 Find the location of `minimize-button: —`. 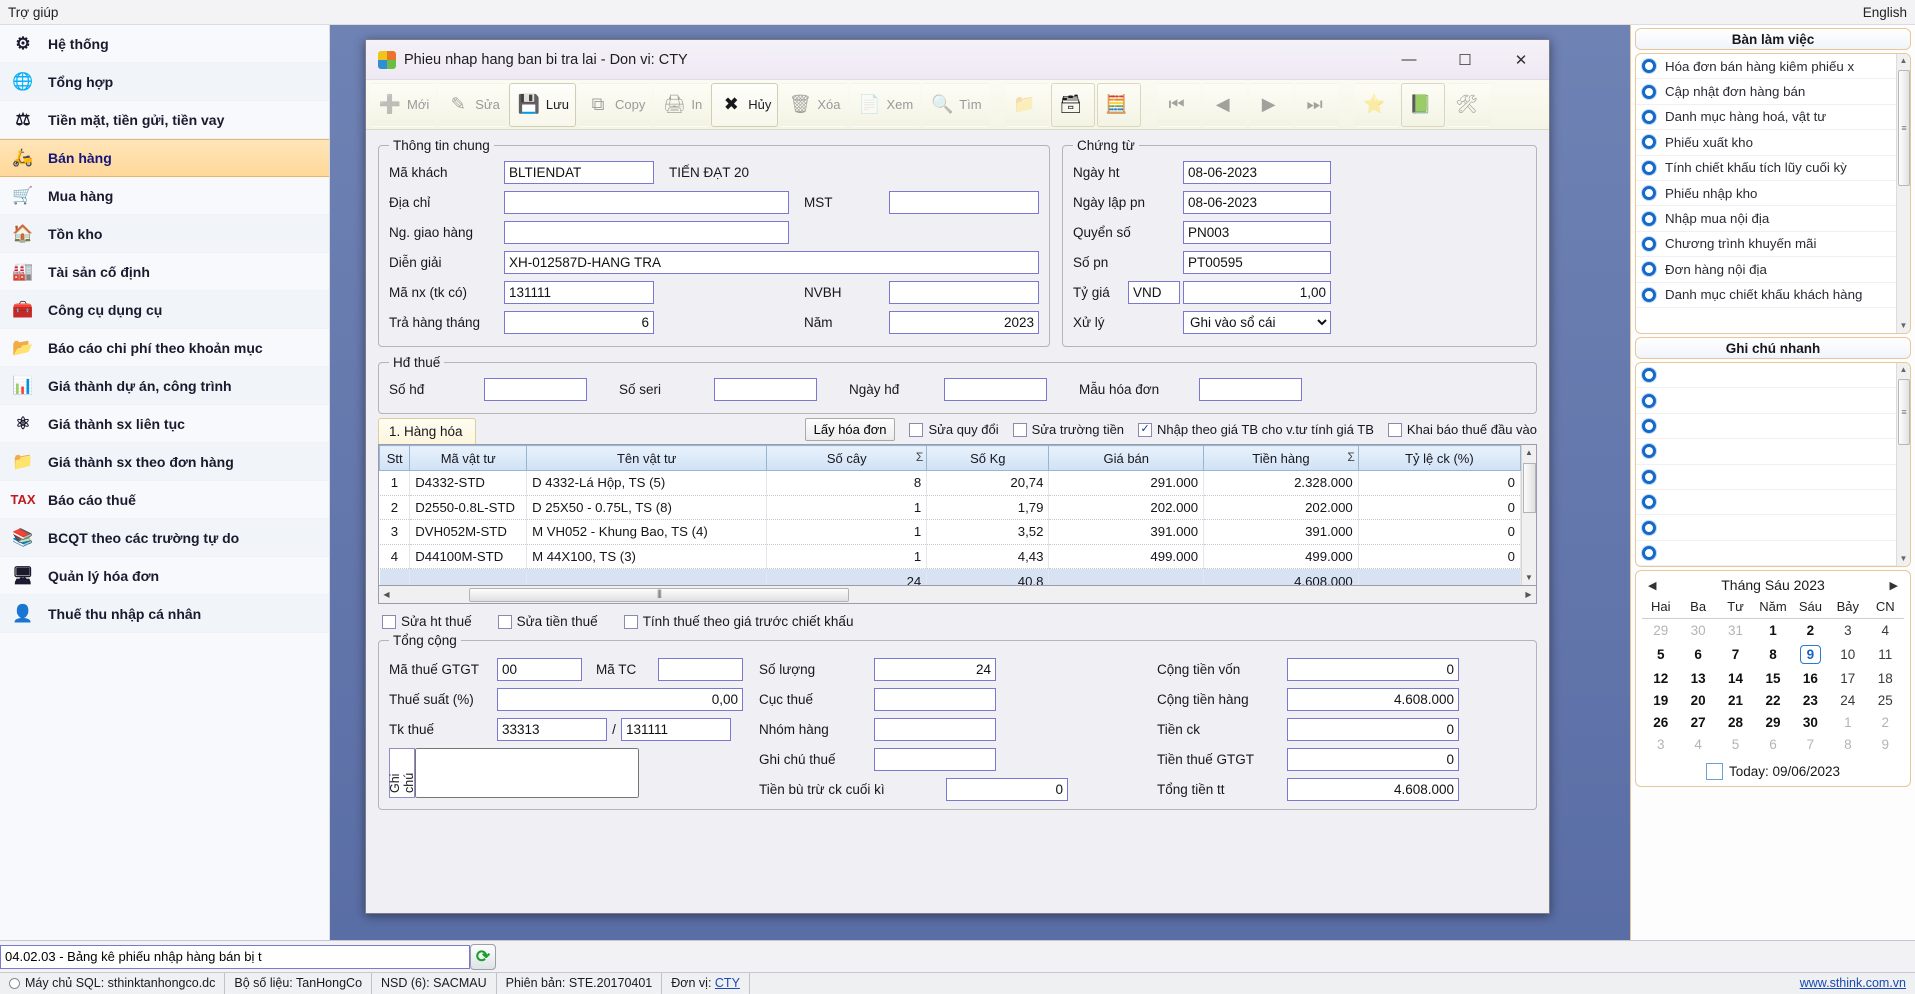

minimize-button: — is located at coordinates (1409, 60).